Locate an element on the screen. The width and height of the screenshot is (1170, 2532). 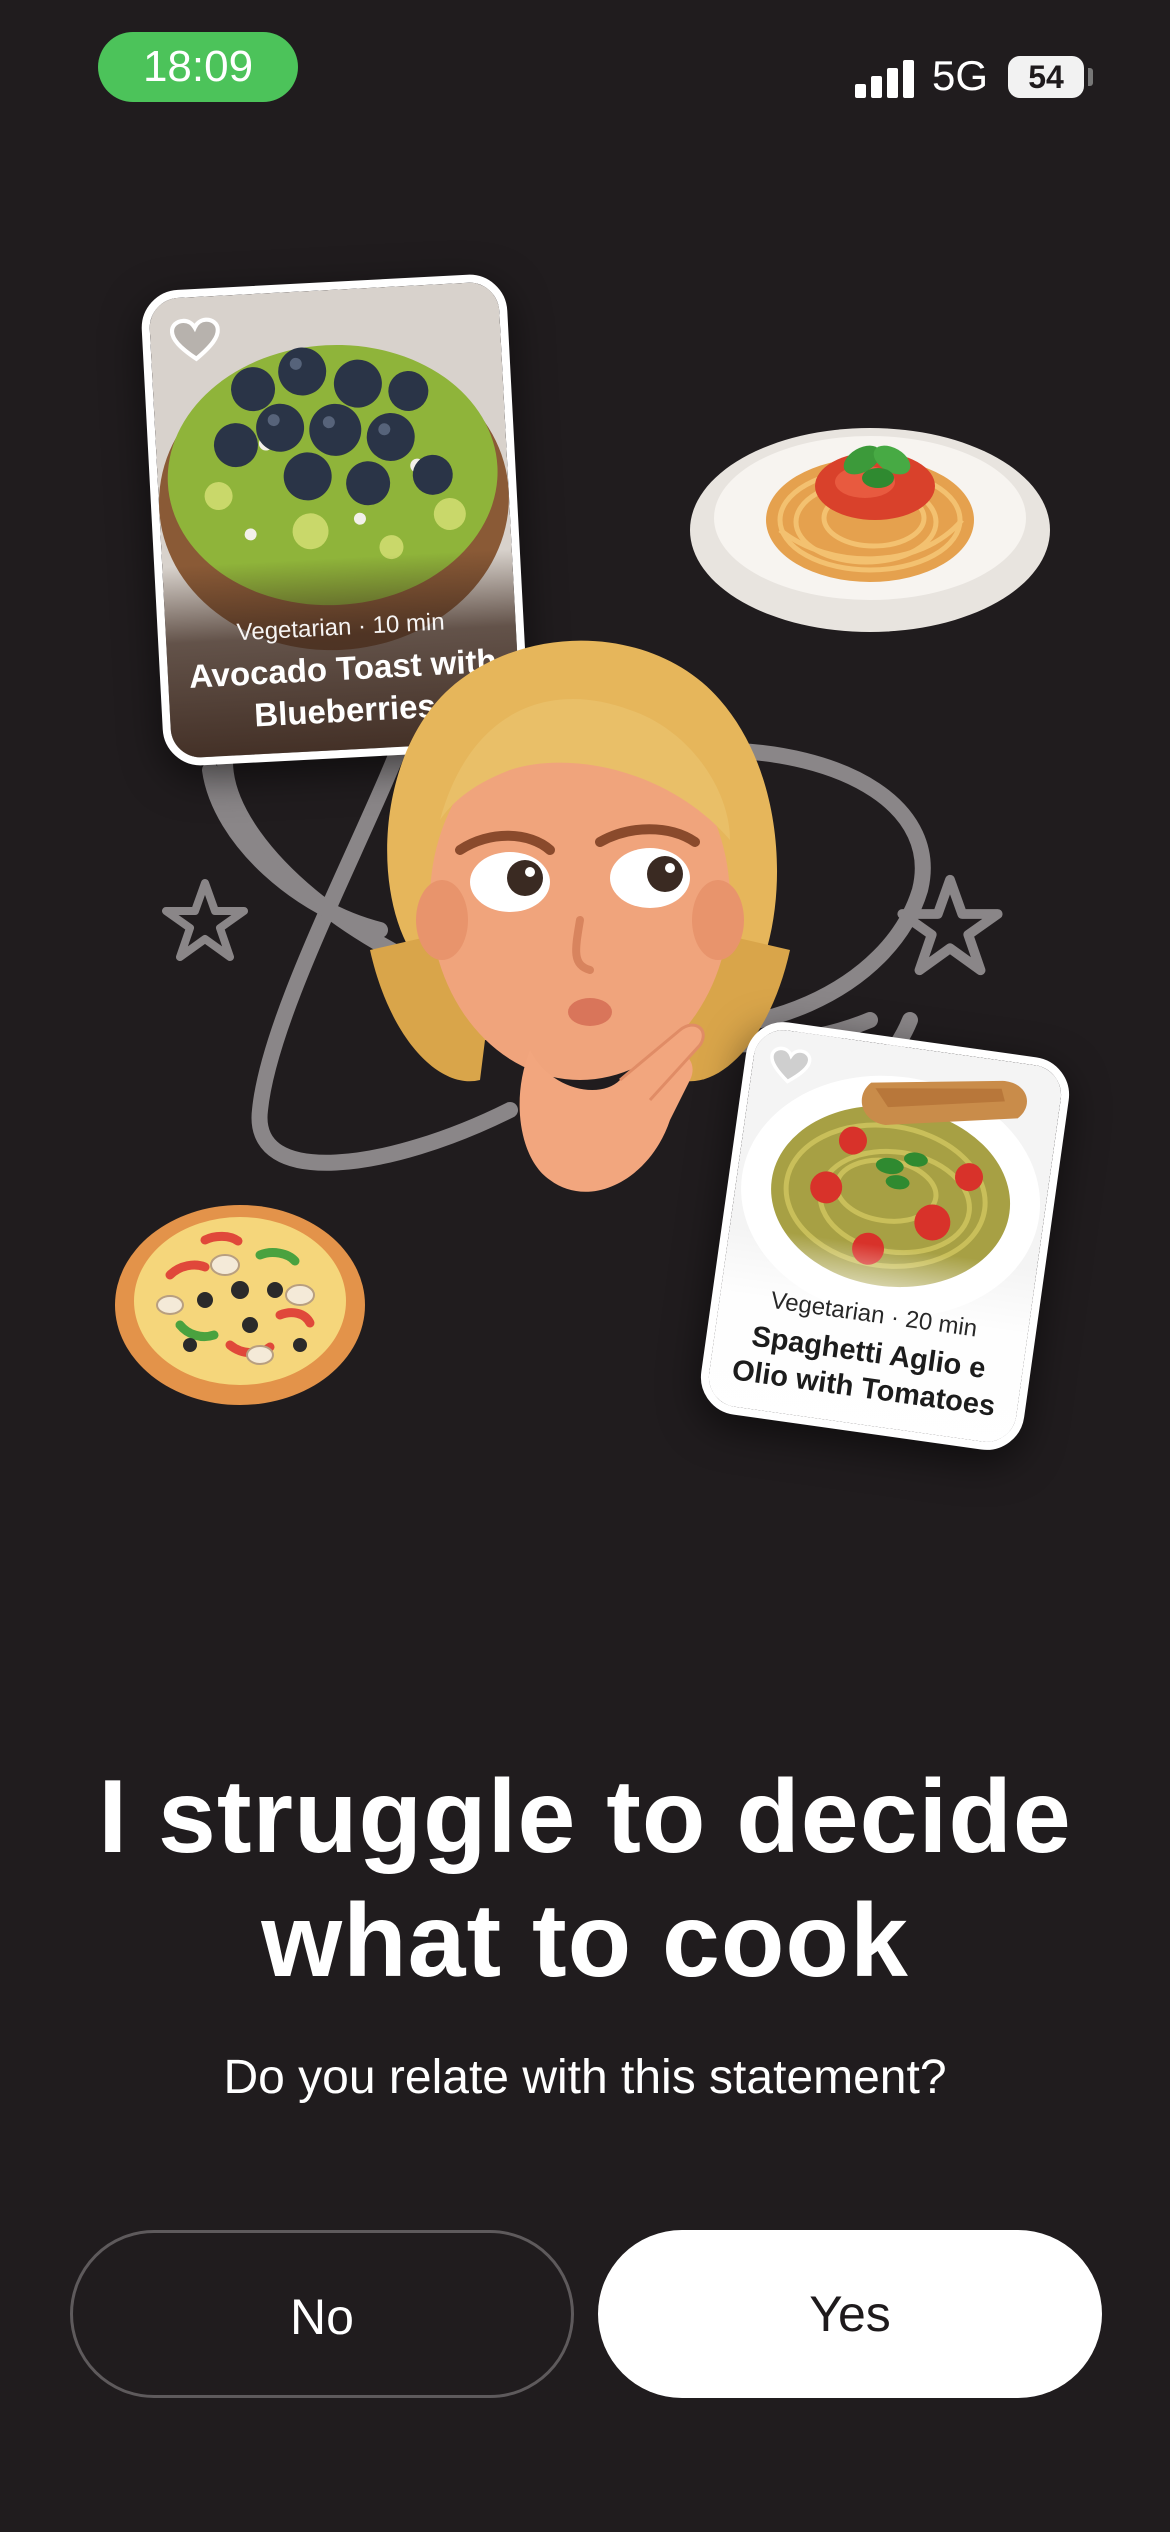
no-button: No is located at coordinates (322, 2314).